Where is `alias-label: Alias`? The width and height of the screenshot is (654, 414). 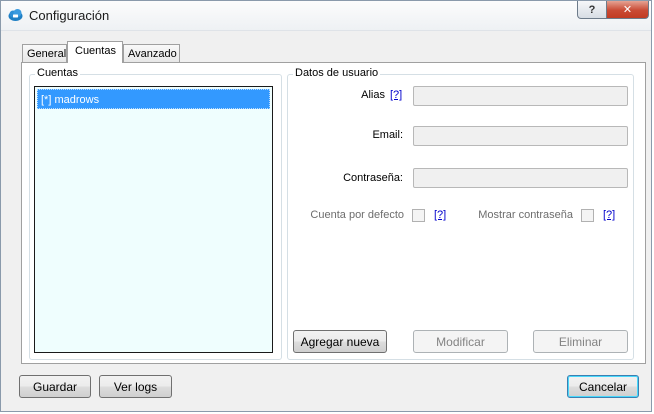
alias-label: Alias is located at coordinates (373, 95).